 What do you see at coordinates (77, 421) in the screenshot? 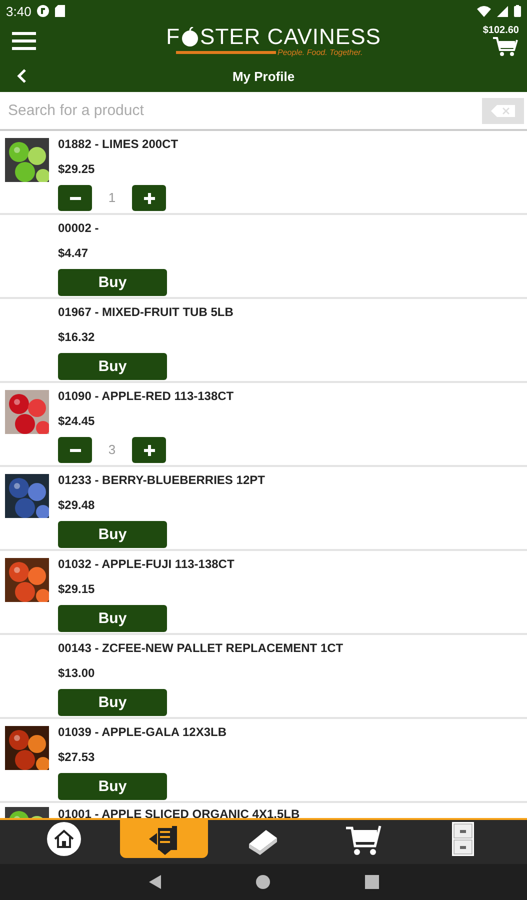
I see `product-price: $24.45` at bounding box center [77, 421].